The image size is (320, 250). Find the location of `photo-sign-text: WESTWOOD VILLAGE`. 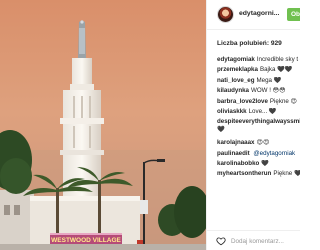

photo-sign-text: WESTWOOD VILLAGE is located at coordinates (86, 240).